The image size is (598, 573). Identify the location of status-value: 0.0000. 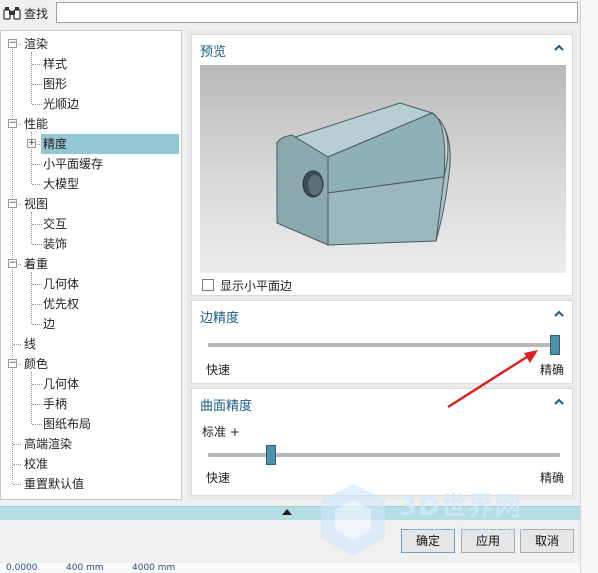
(22, 568).